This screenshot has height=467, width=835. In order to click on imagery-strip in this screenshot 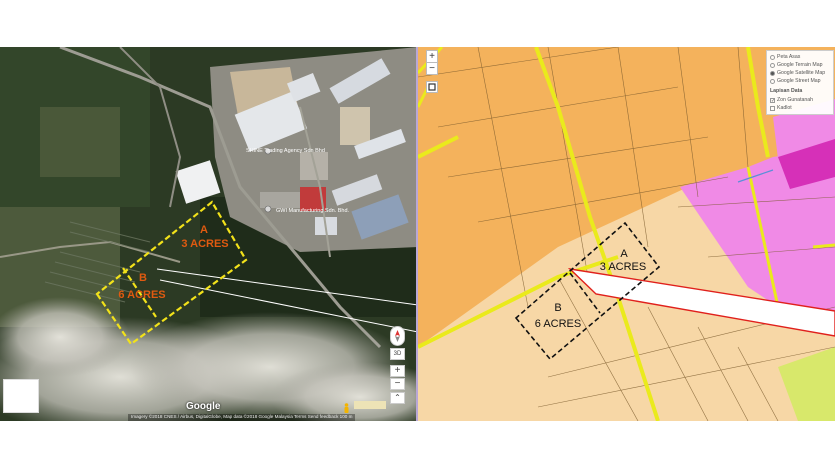, I will do `click(370, 405)`.